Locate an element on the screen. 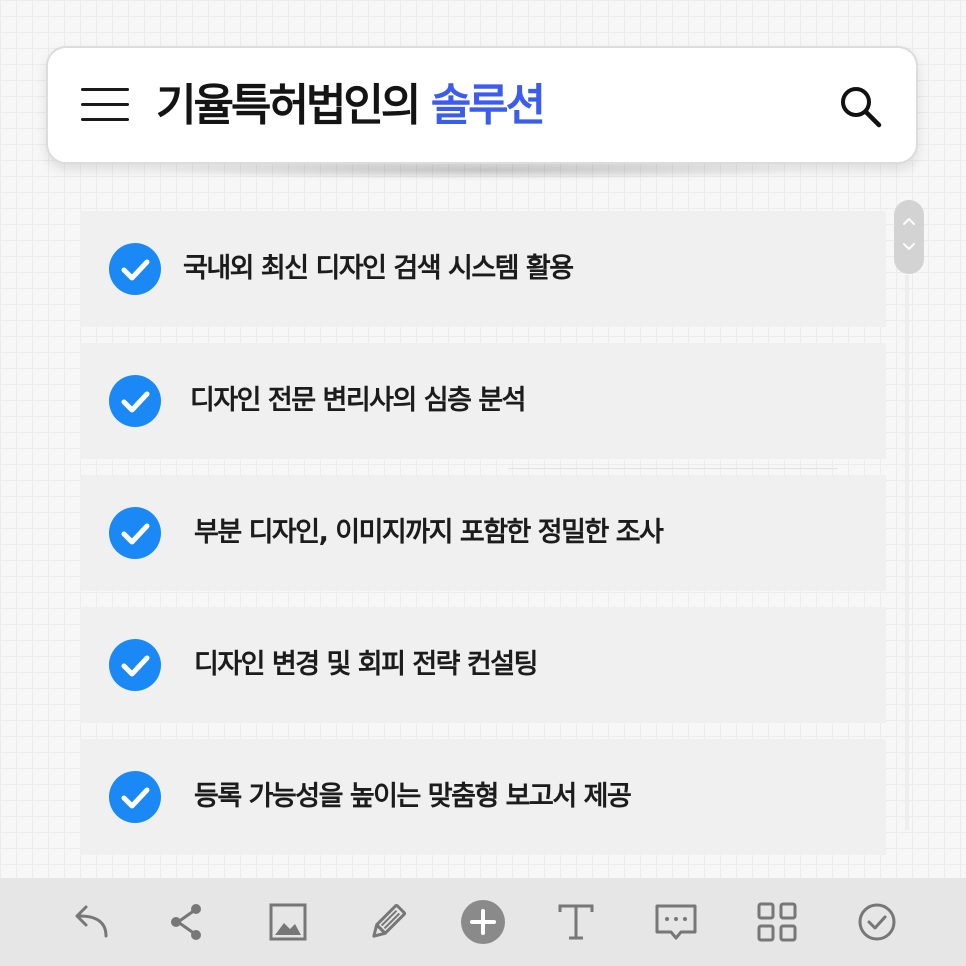  solution-item: 부분 디자인, 이미지까지 포함한 정밀한 조사 is located at coordinates (483, 533).